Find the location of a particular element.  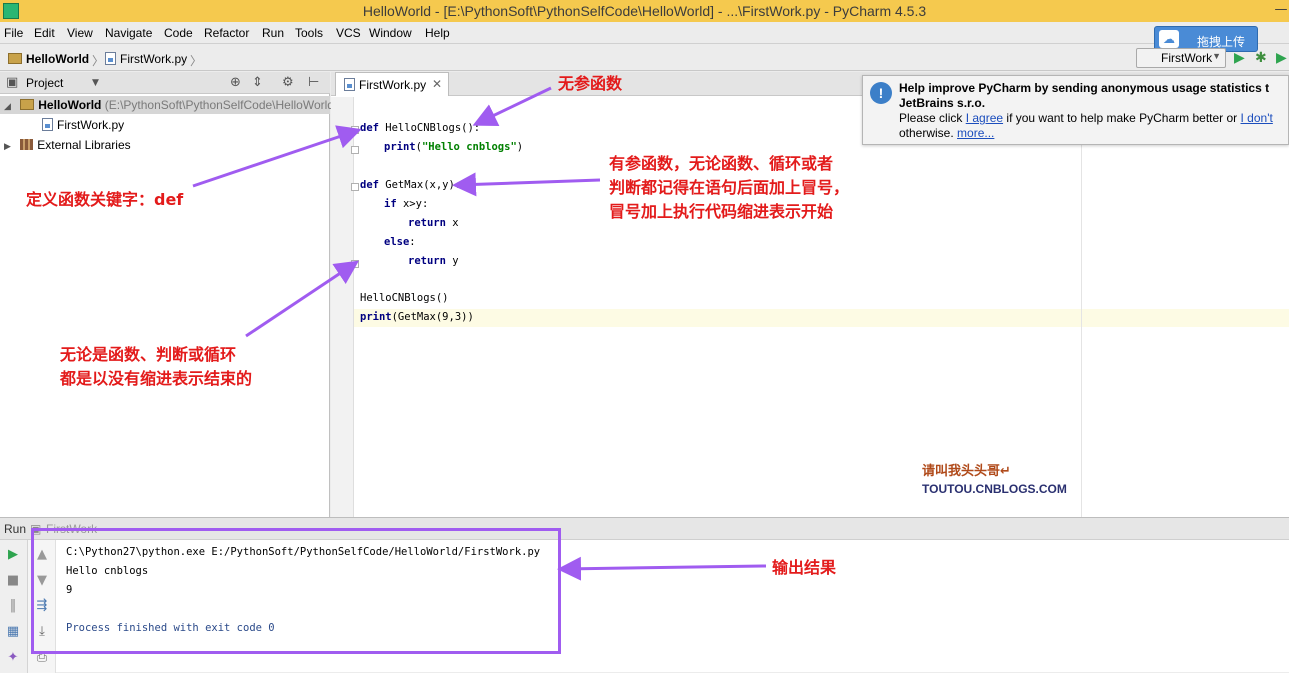

arrow-def-keyword is located at coordinates (277, 156).